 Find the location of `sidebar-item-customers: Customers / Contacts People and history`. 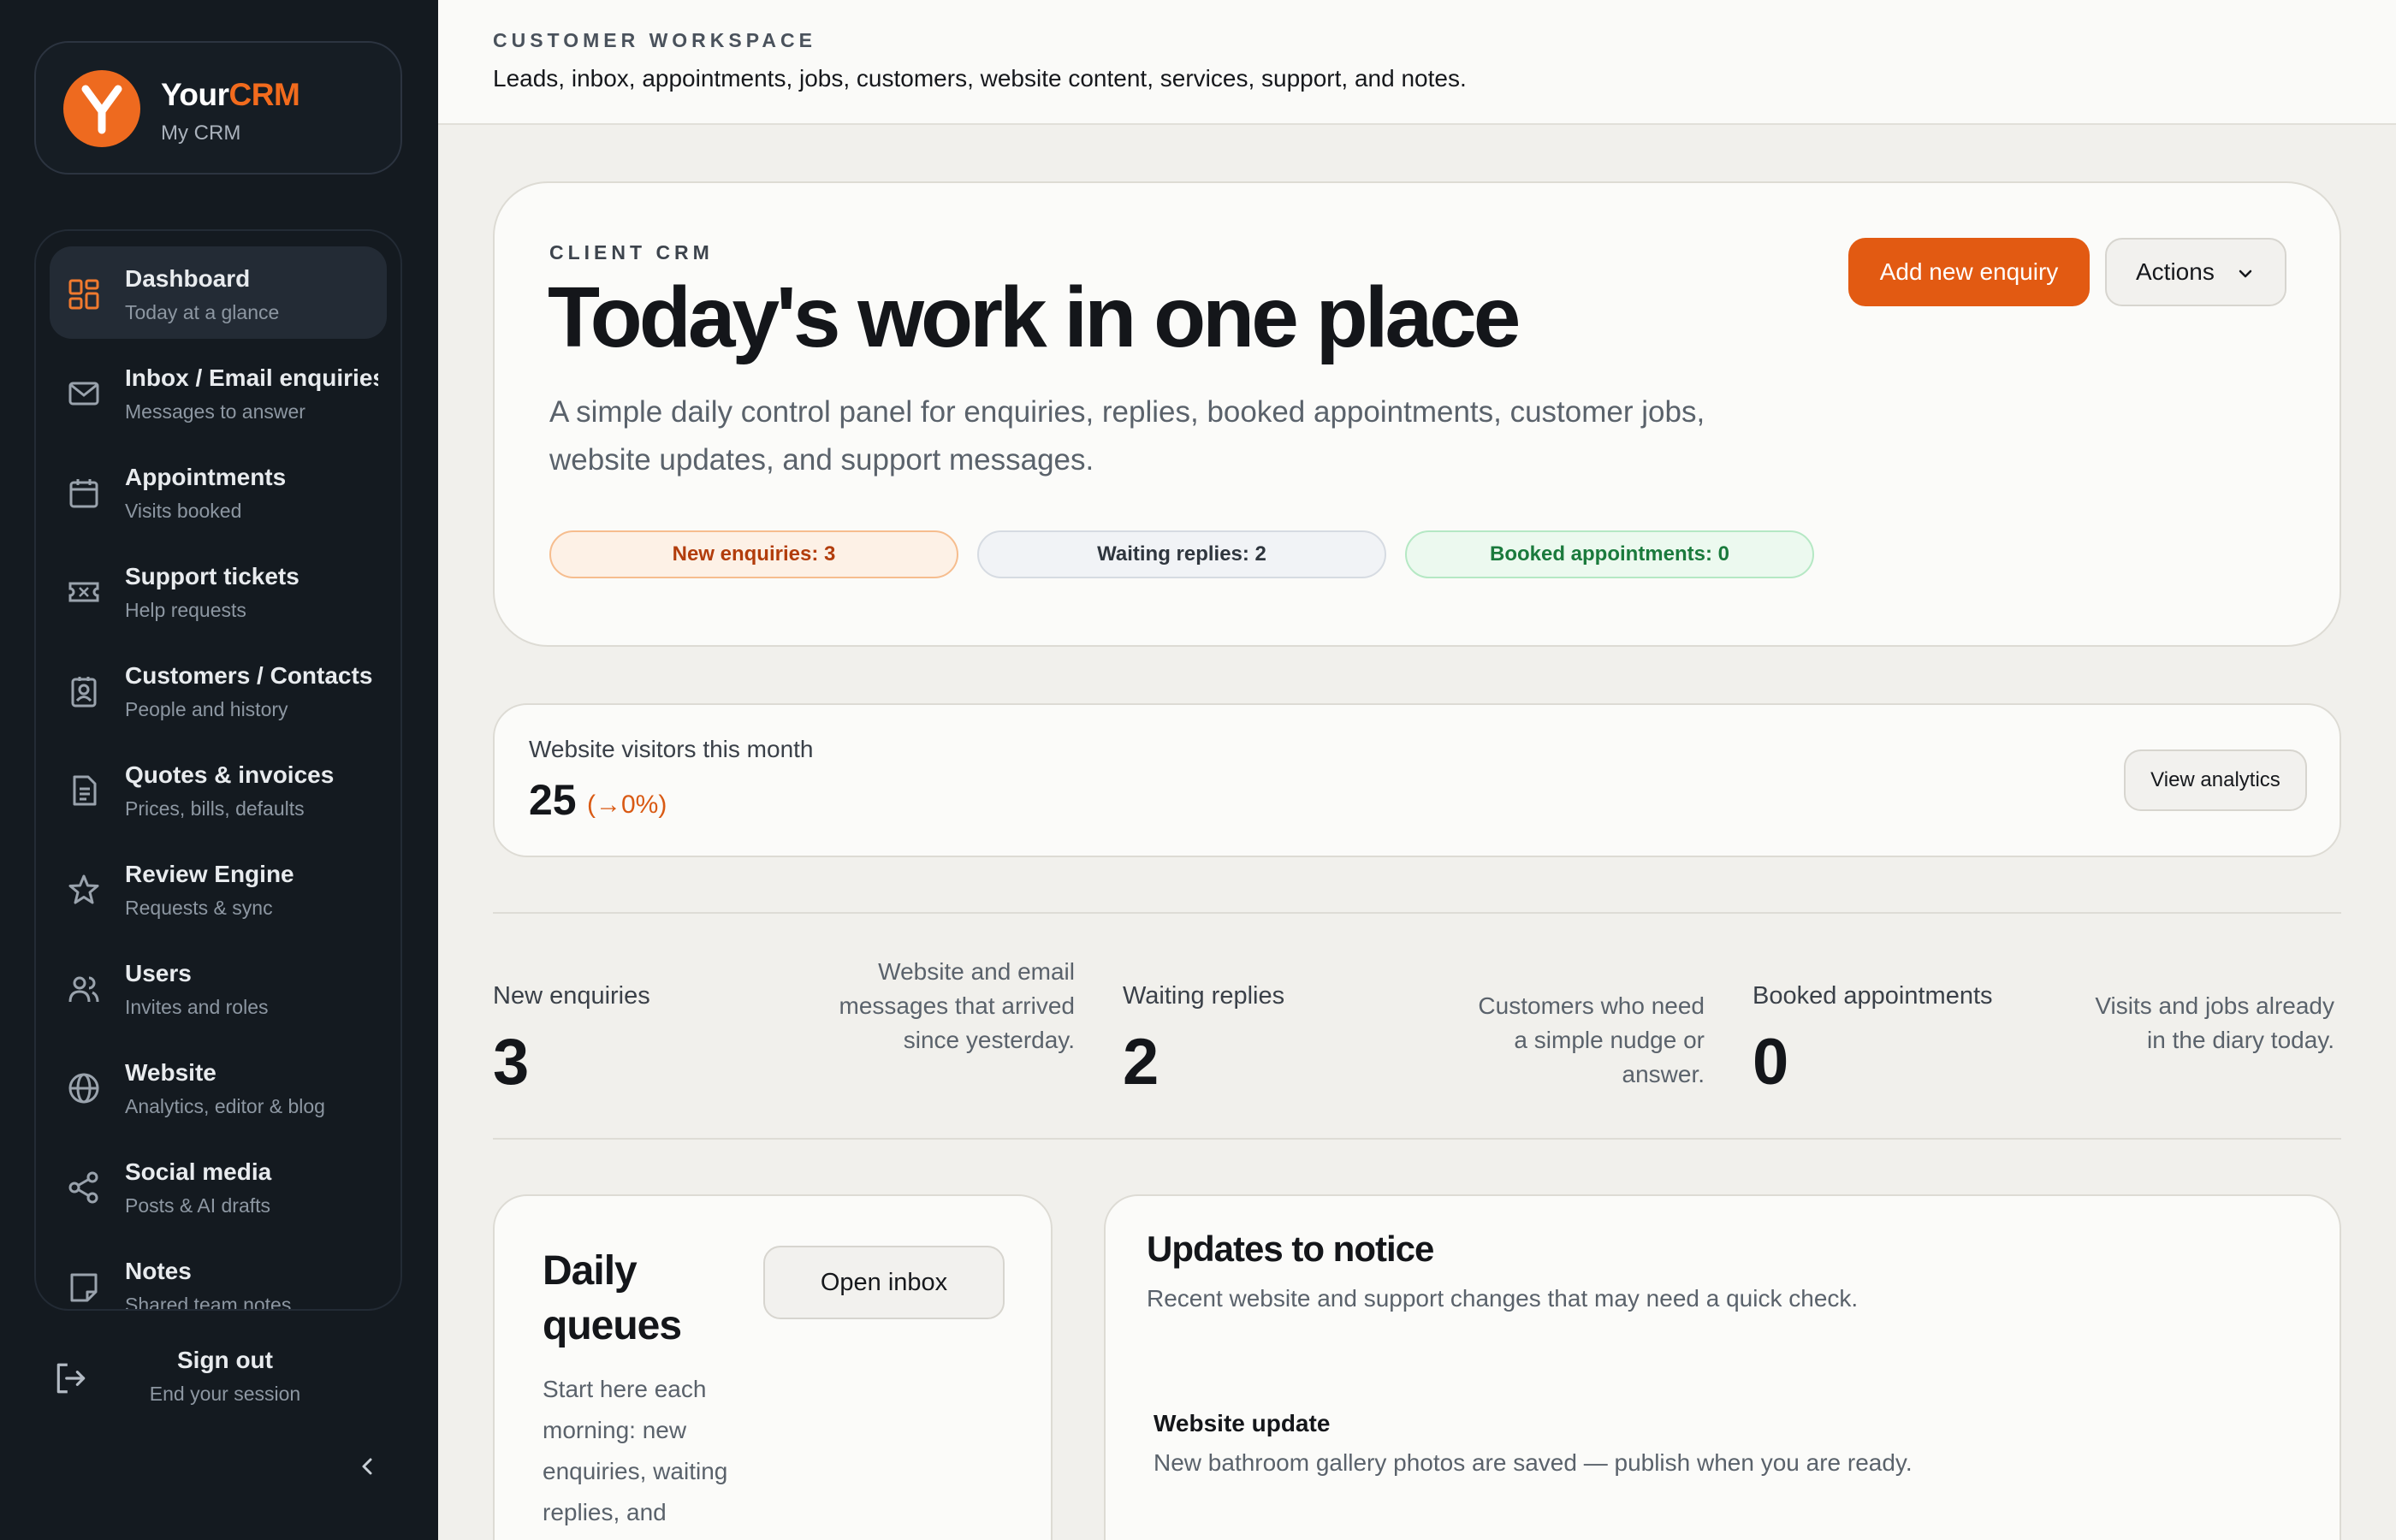

sidebar-item-customers: Customers / Contacts People and history is located at coordinates (219, 689).